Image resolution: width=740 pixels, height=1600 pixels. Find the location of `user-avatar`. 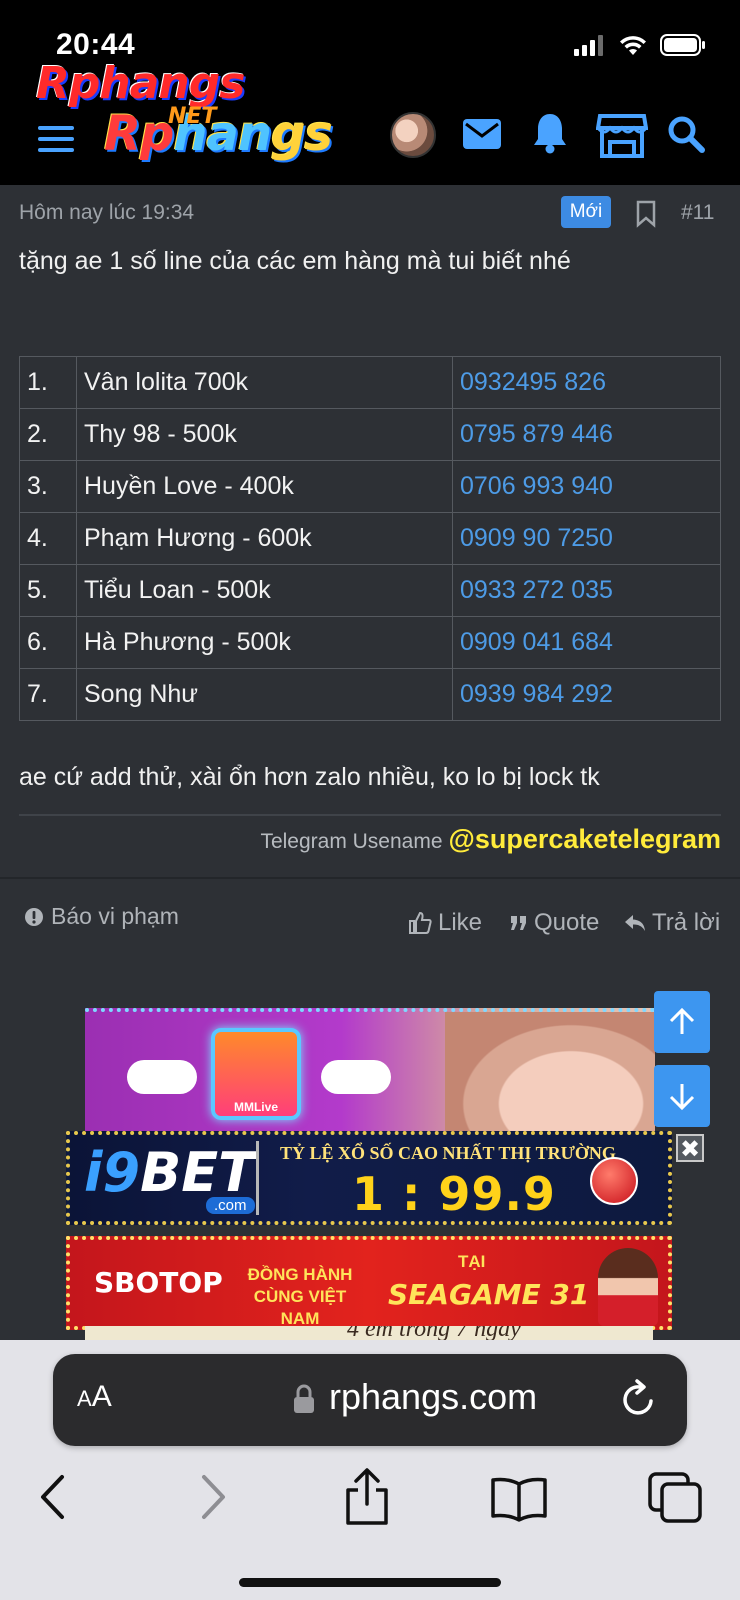

user-avatar is located at coordinates (413, 135).